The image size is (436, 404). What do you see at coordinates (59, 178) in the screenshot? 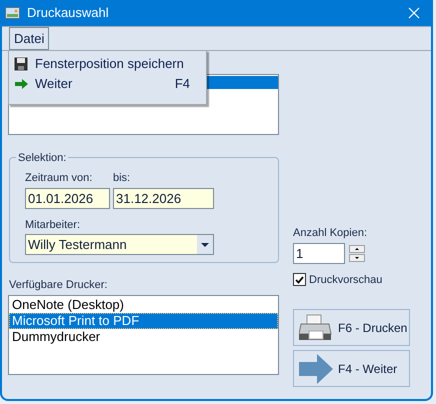
I see `field-label: Zeitraum von:` at bounding box center [59, 178].